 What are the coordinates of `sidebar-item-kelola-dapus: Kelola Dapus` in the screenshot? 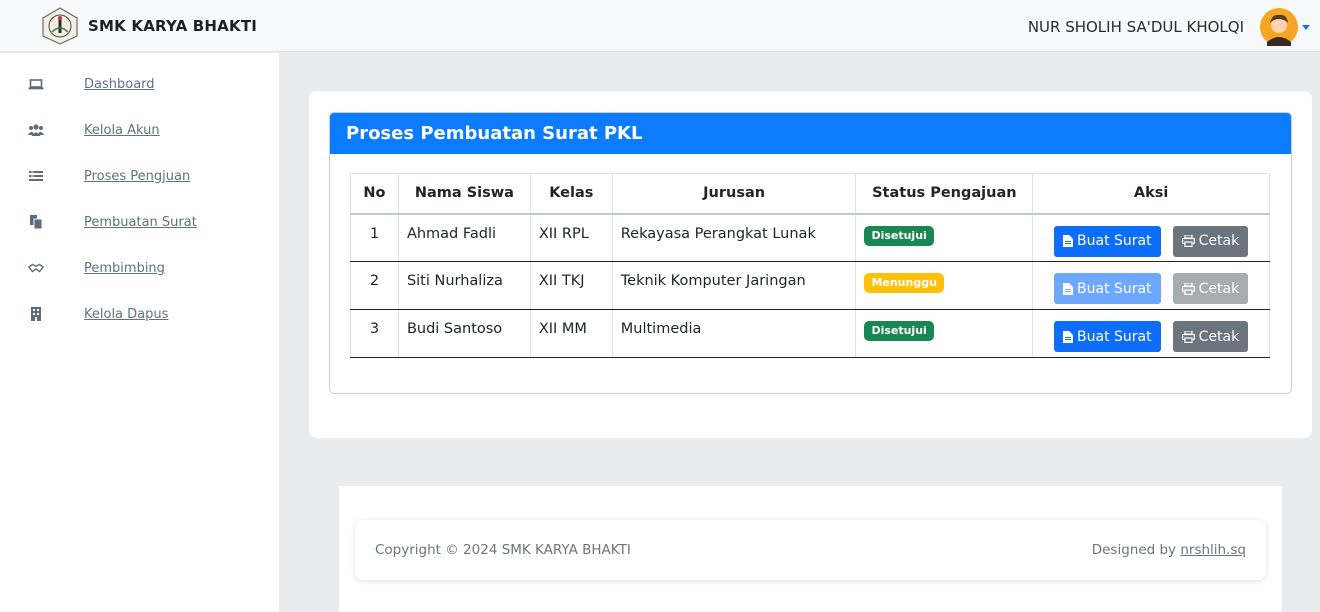 It's located at (139, 314).